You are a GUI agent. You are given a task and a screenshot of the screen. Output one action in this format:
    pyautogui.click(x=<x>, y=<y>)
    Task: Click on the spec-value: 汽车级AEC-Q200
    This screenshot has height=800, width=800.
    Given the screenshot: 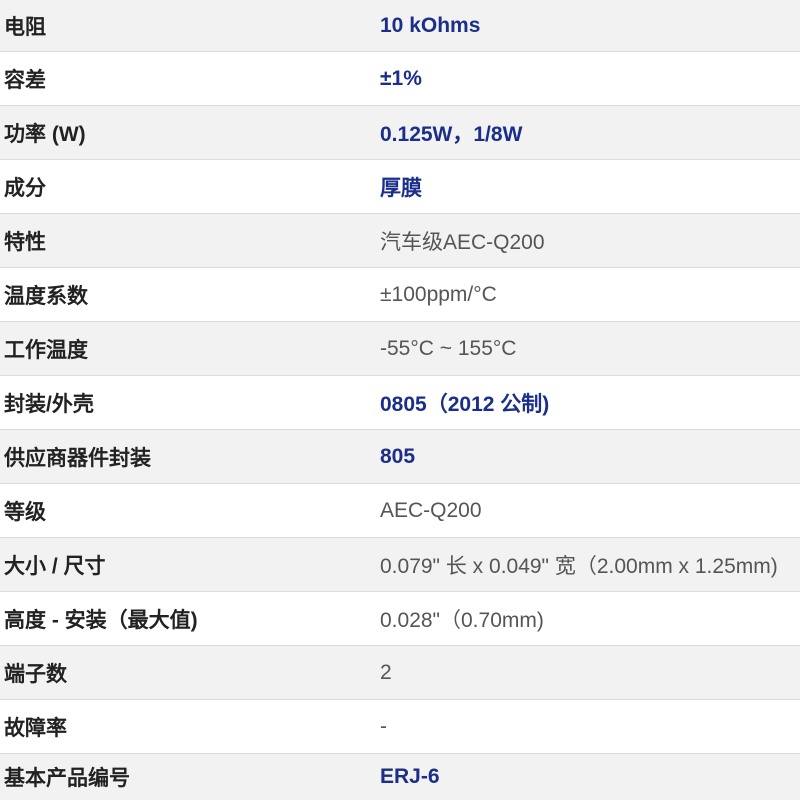 What is the action you would take?
    pyautogui.click(x=462, y=242)
    